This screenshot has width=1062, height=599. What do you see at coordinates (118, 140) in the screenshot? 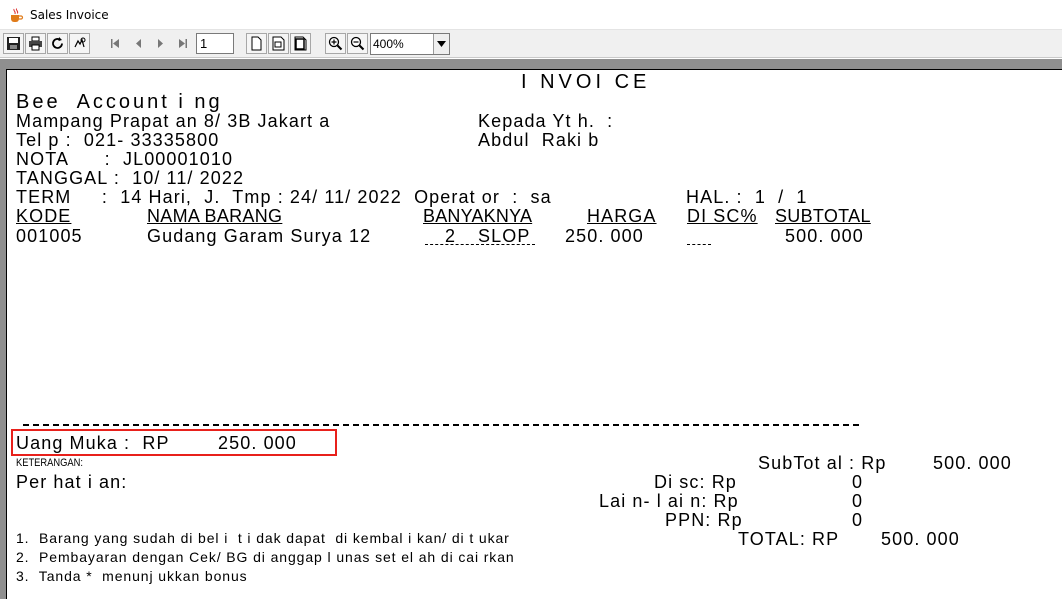
I see `company-phone: Tel p : 021- 33335800` at bounding box center [118, 140].